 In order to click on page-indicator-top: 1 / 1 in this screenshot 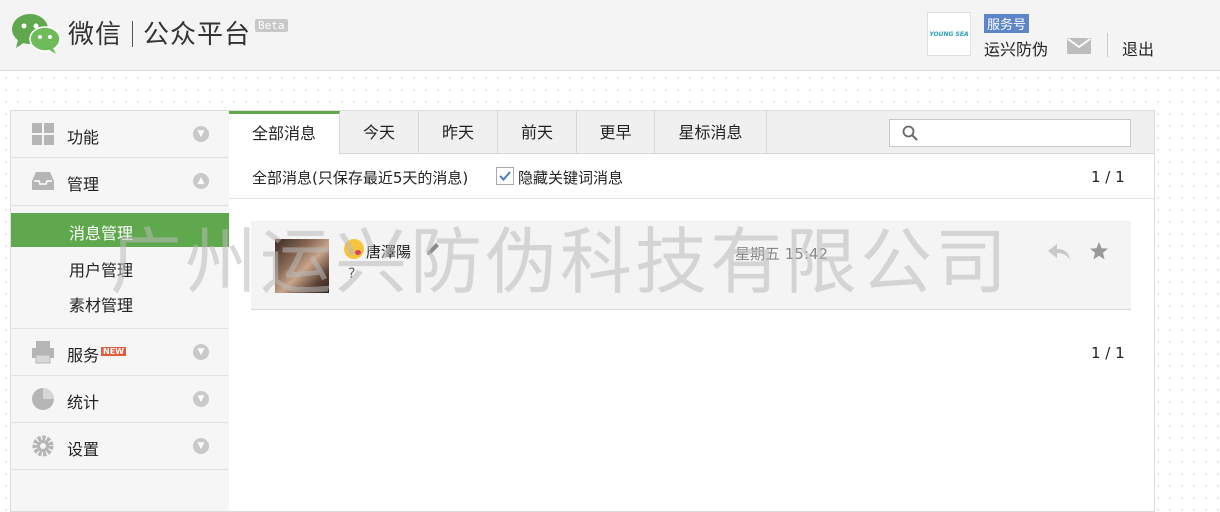, I will do `click(1108, 177)`.